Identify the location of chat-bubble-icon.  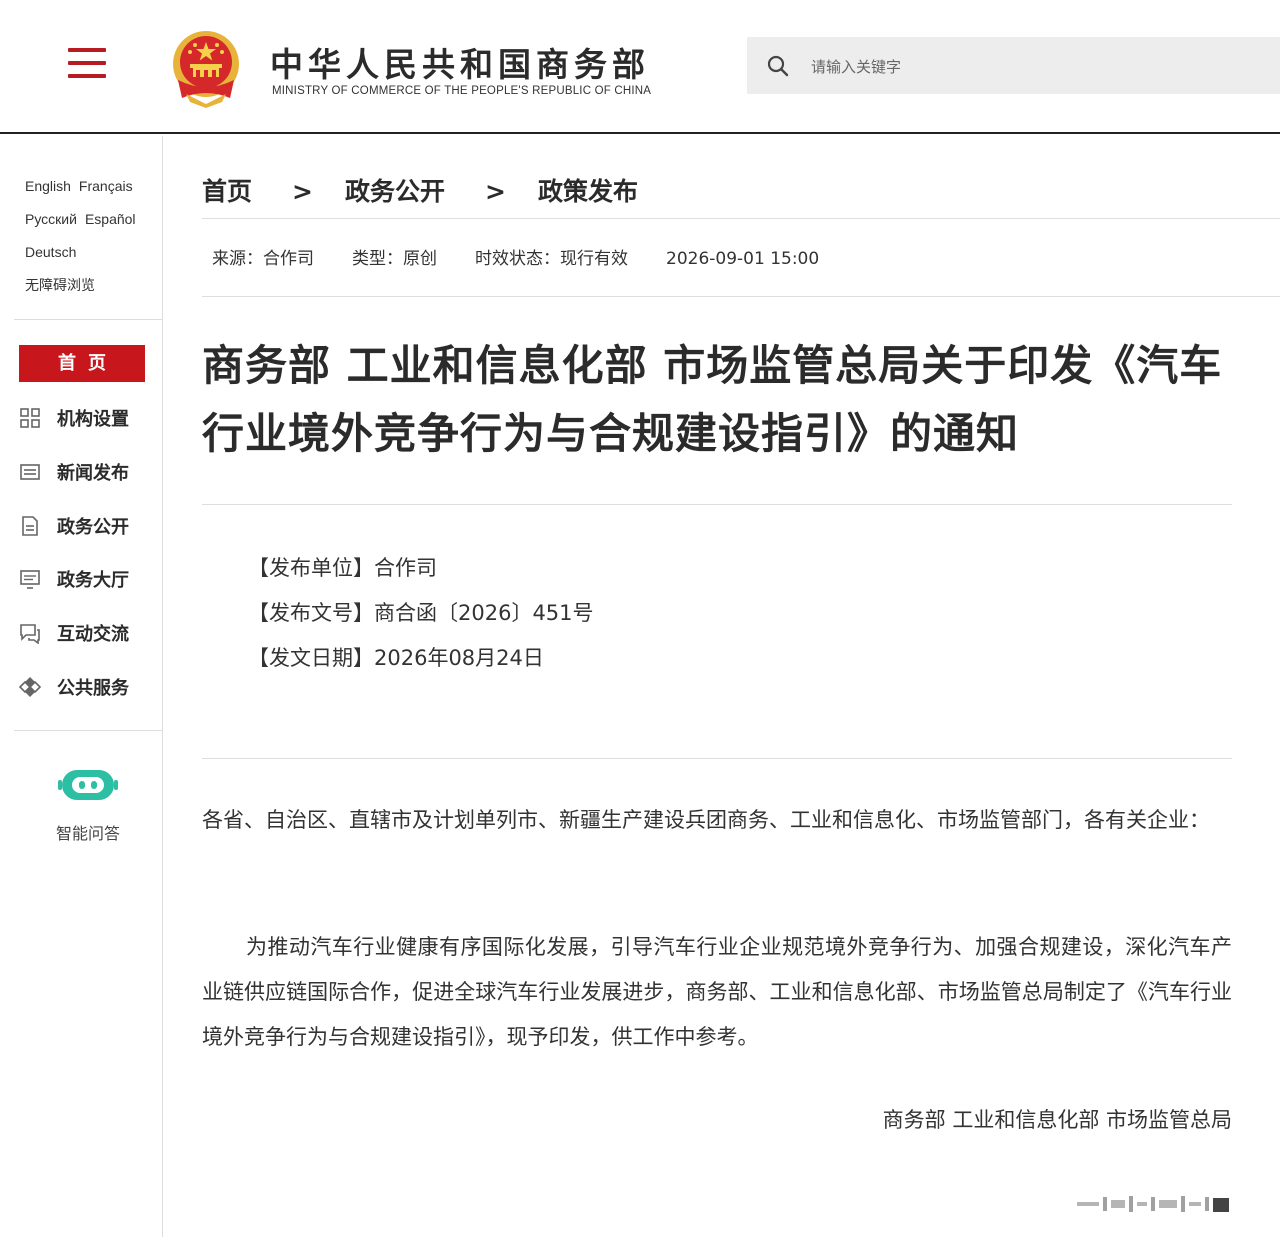
(30, 634).